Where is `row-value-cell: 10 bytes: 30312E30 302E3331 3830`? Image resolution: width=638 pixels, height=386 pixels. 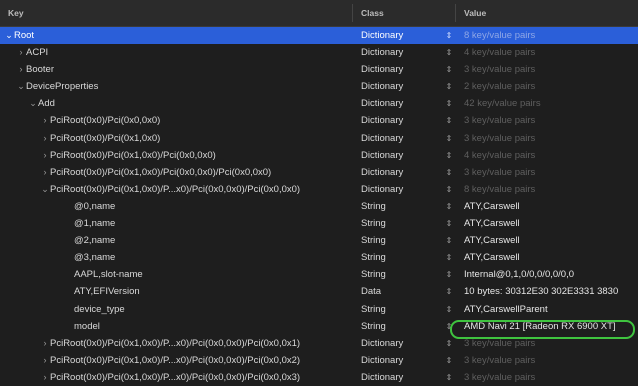
row-value-cell: 10 bytes: 30312E30 302E3331 3830 is located at coordinates (551, 291).